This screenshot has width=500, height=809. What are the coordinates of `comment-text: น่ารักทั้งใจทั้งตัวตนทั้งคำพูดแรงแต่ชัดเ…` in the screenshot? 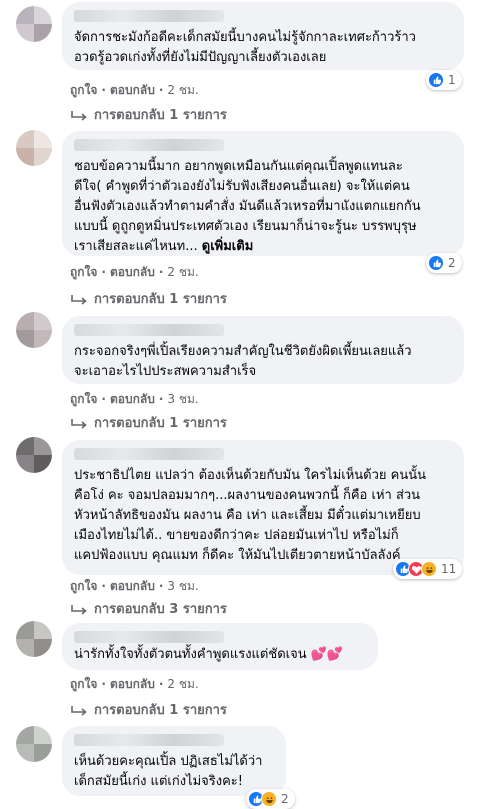 It's located at (209, 654).